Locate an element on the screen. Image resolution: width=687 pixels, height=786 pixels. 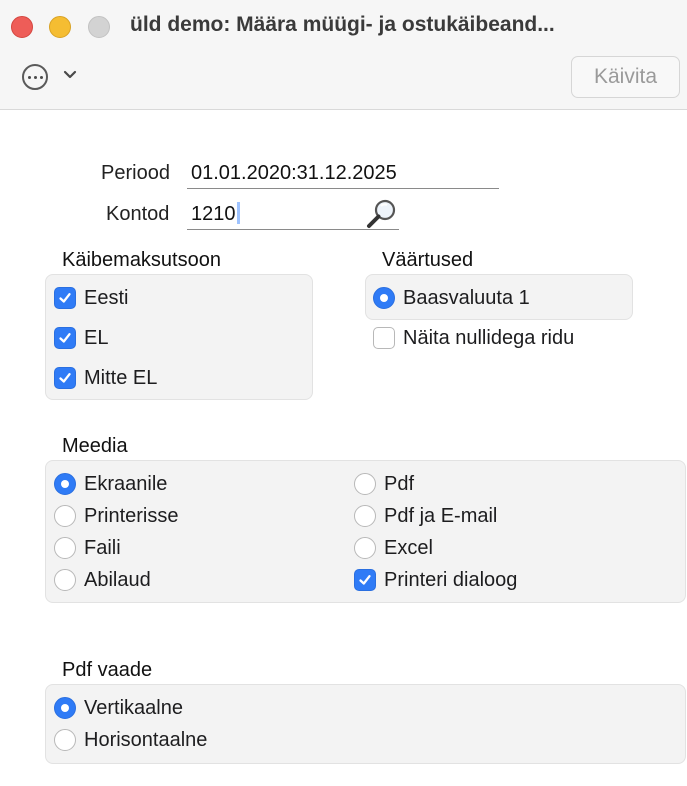
chevron-down-icon is located at coordinates (70, 75).